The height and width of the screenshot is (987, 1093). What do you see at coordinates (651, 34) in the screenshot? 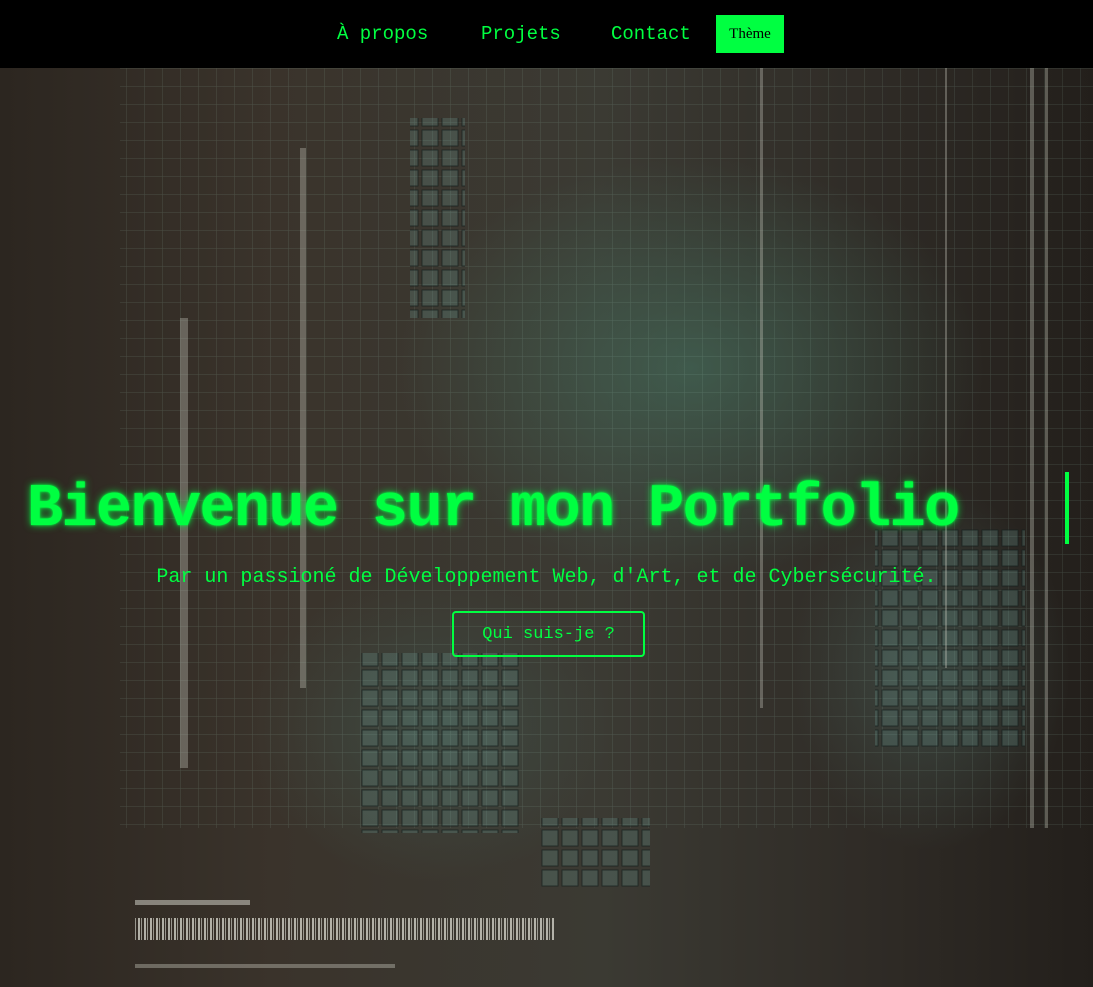
I see `nav-link-contact: Contact` at bounding box center [651, 34].